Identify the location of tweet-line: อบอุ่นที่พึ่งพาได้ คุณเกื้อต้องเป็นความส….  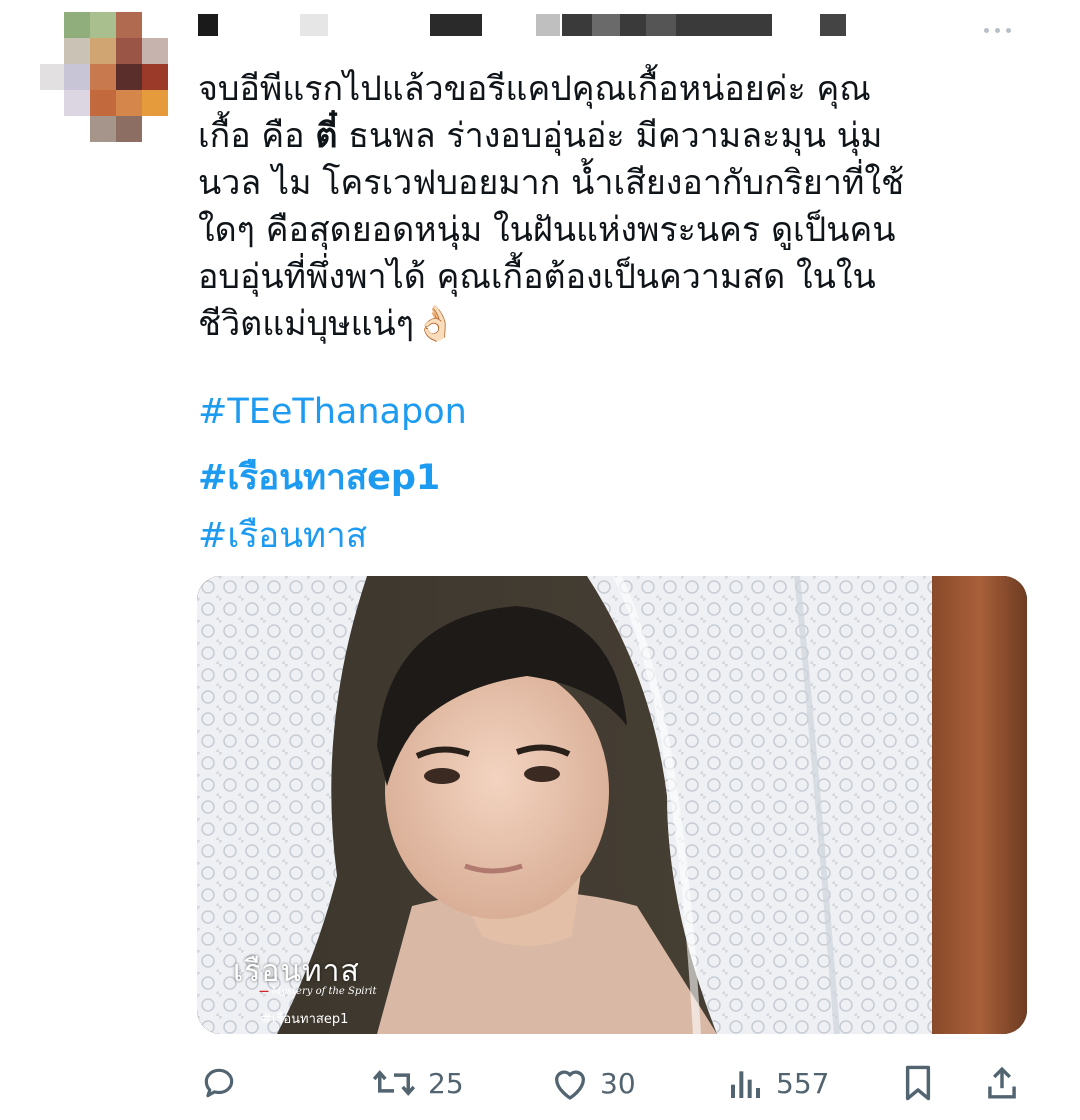
(537, 277).